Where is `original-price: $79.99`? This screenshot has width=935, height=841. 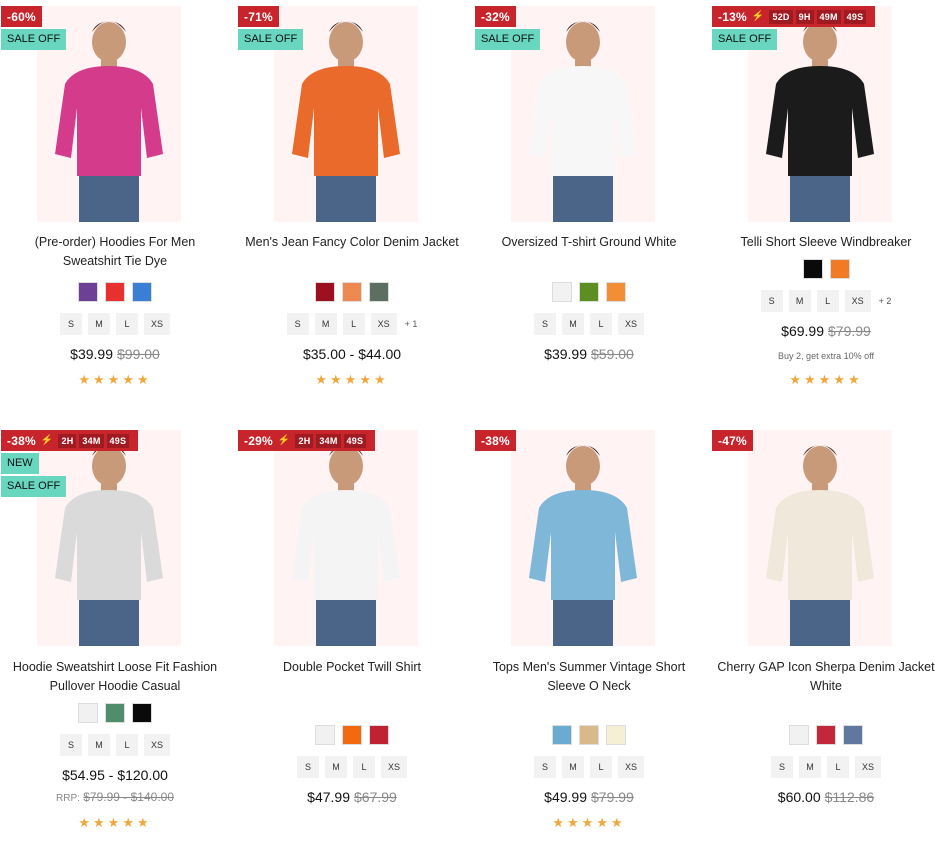 original-price: $79.99 is located at coordinates (612, 797).